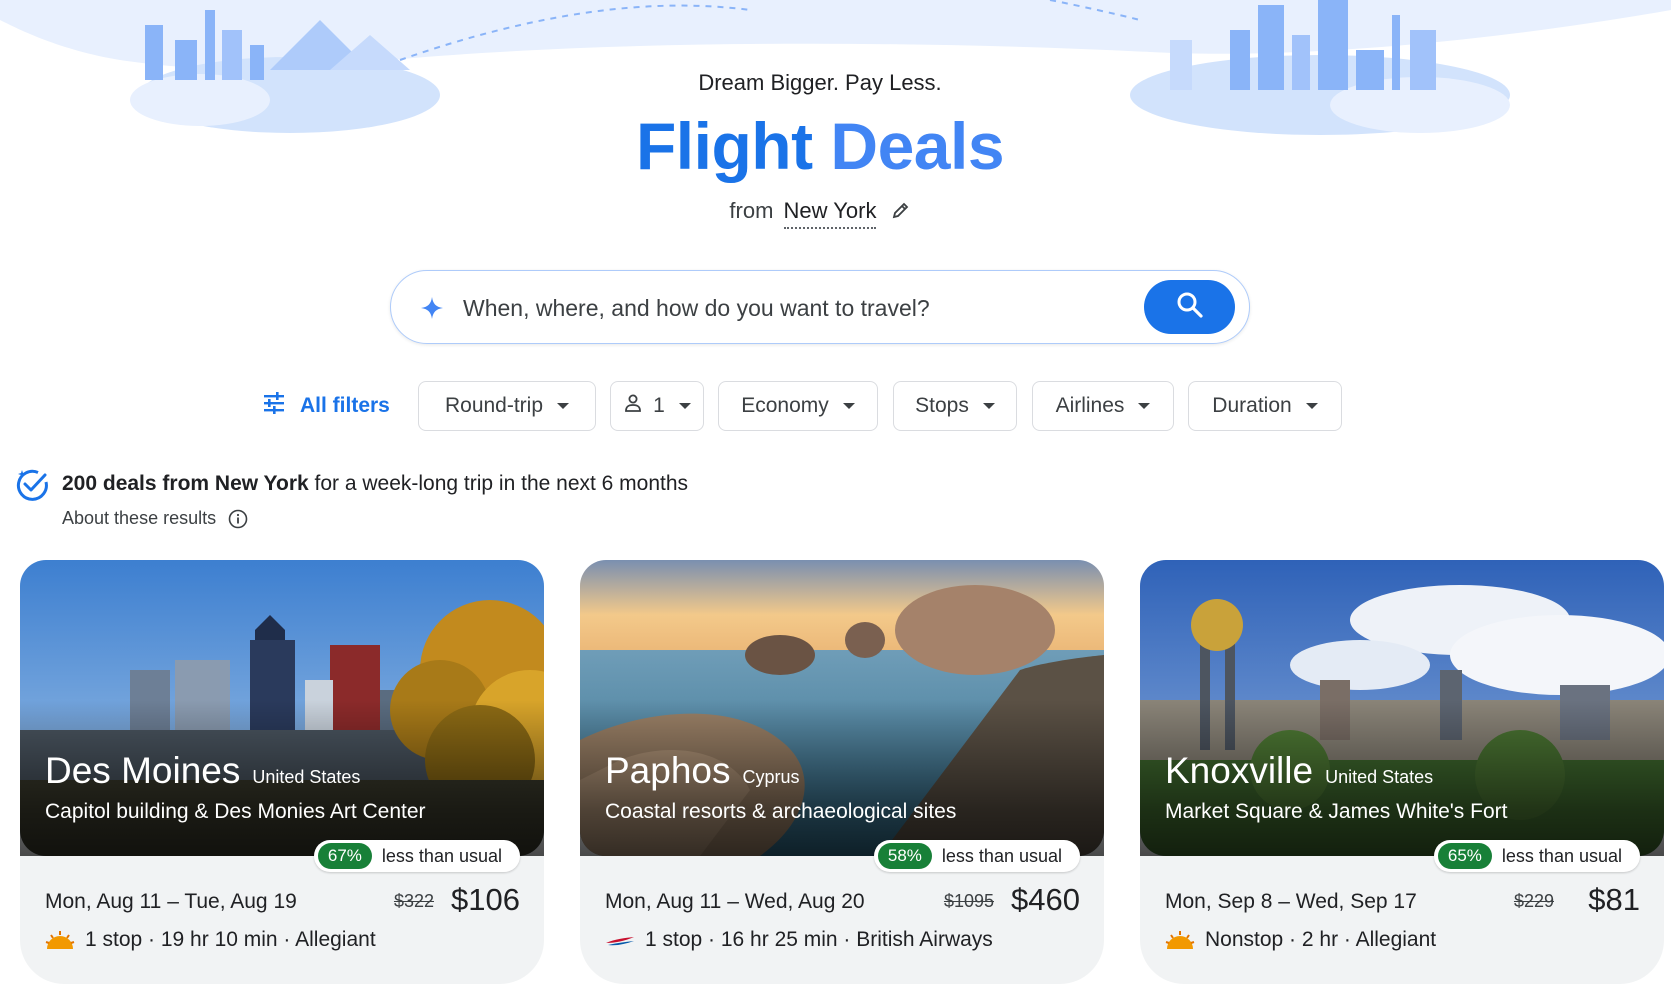 Image resolution: width=1671 pixels, height=989 pixels. What do you see at coordinates (139, 518) in the screenshot?
I see `about-results-label: About these results` at bounding box center [139, 518].